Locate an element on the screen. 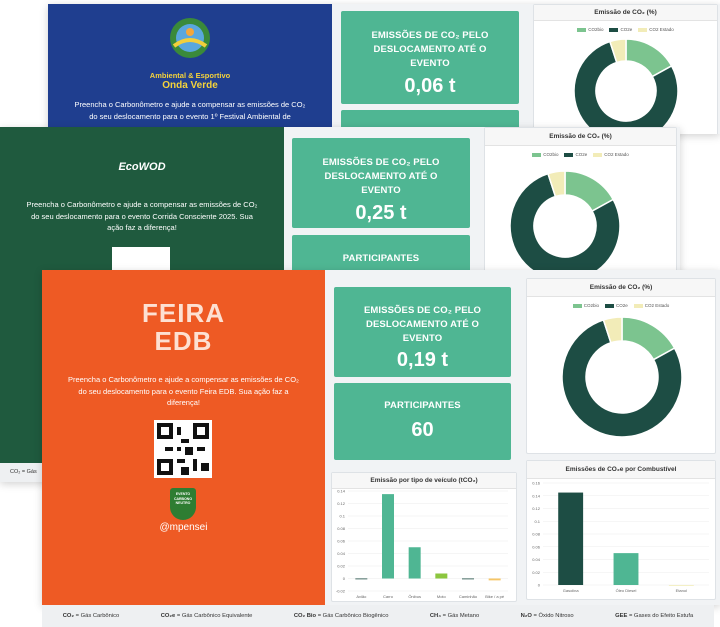  emissions-value: 0,06 t is located at coordinates (430, 86).